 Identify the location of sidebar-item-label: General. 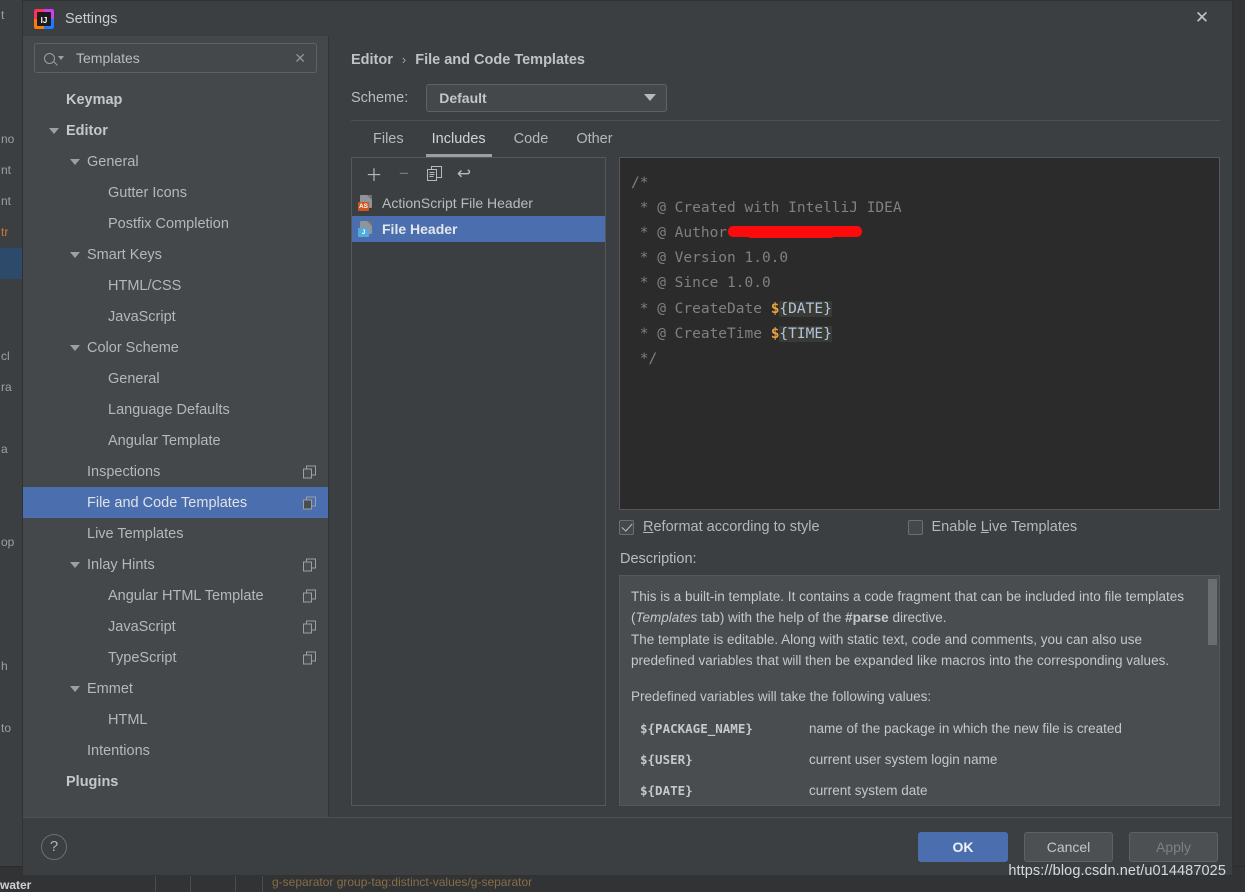
(113, 161).